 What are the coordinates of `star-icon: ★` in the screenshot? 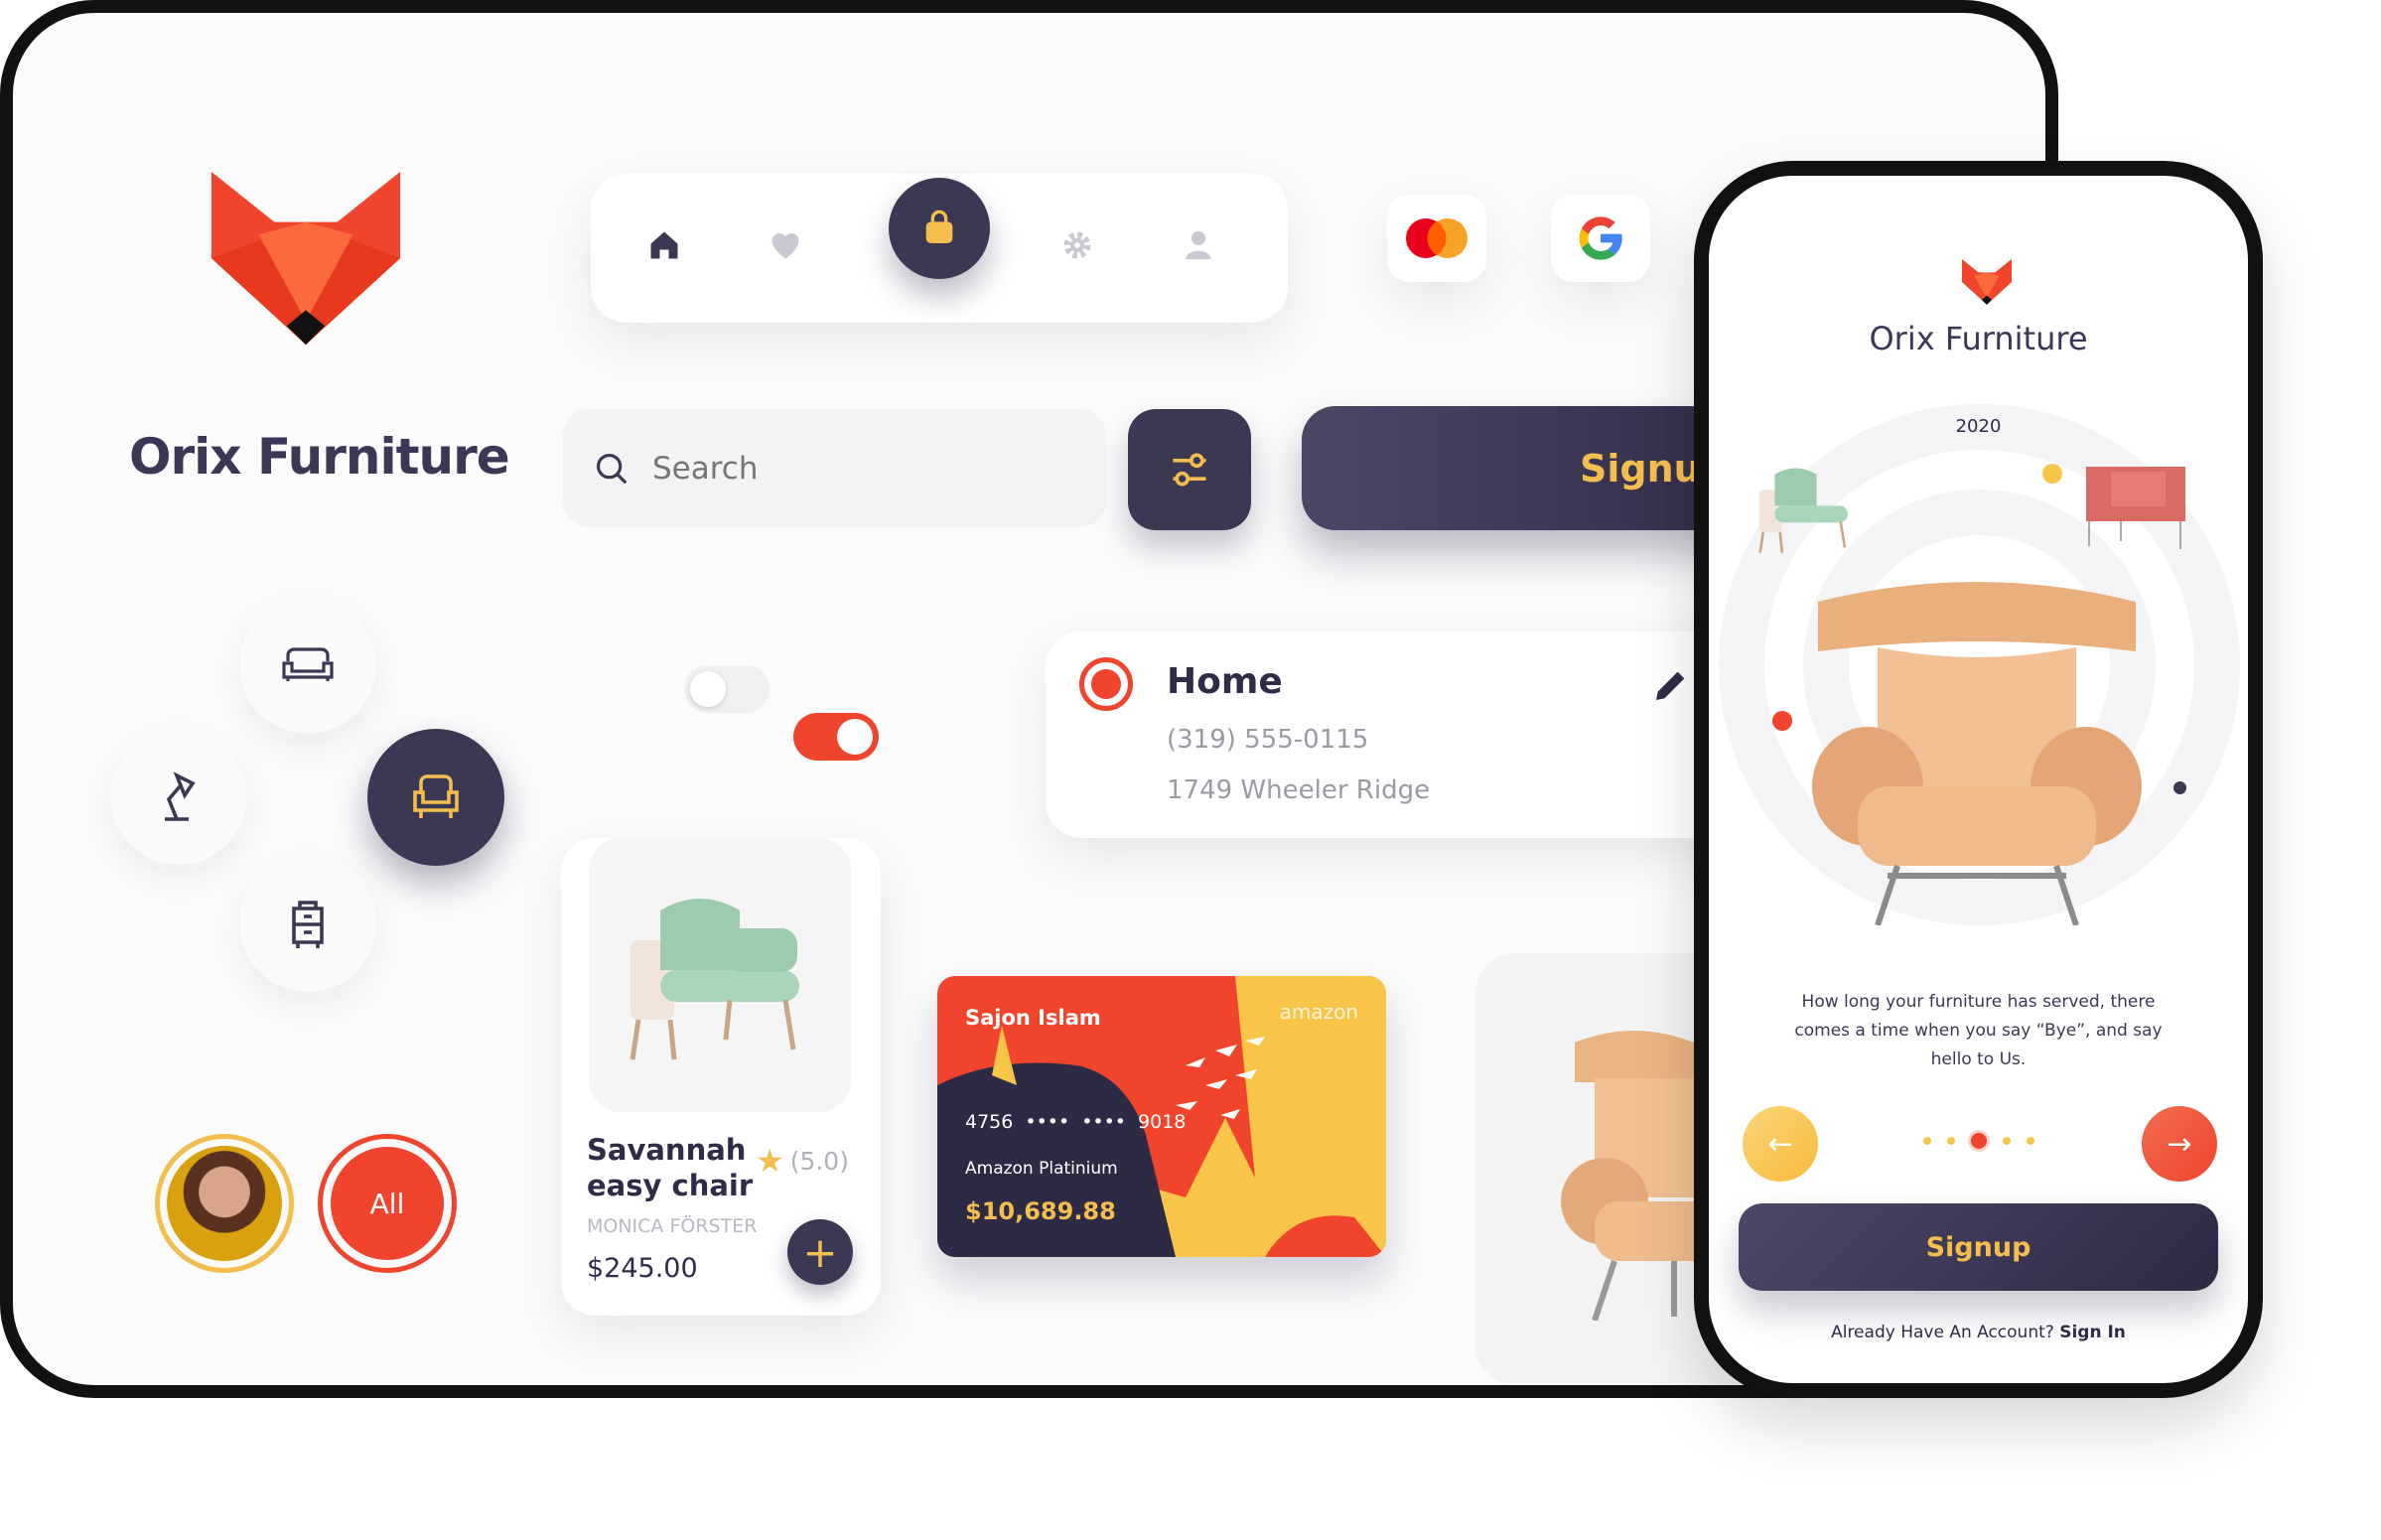 It's located at (770, 1161).